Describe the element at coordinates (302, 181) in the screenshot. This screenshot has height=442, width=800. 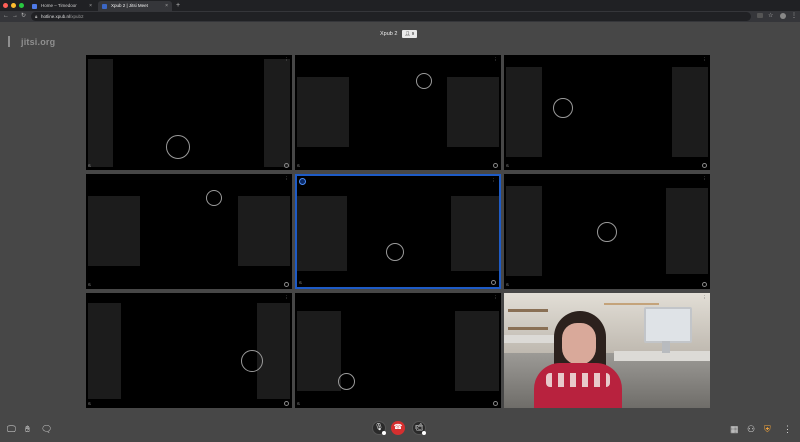
I see `dominant-speaker-icon` at that location.